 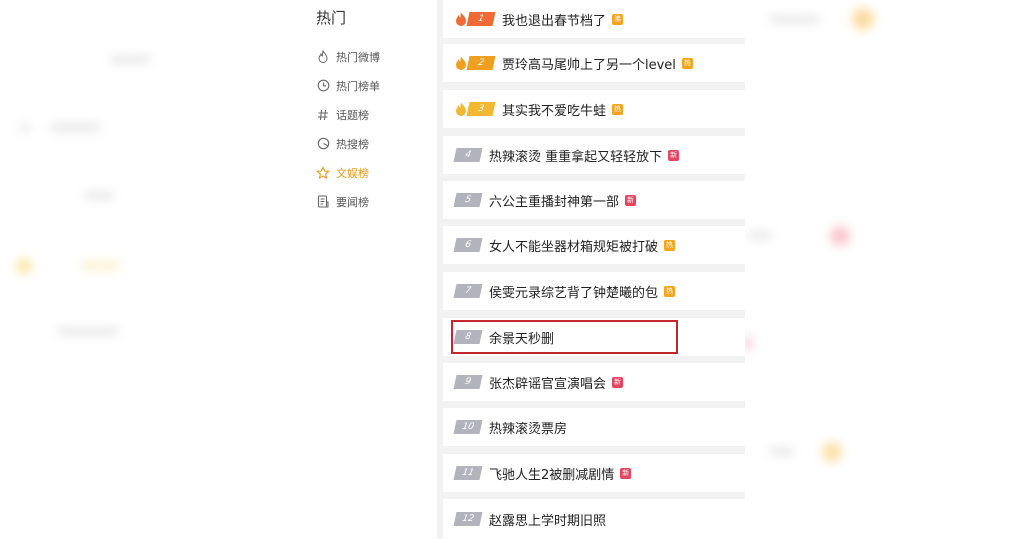 I want to click on rank-number: 7, so click(x=468, y=291).